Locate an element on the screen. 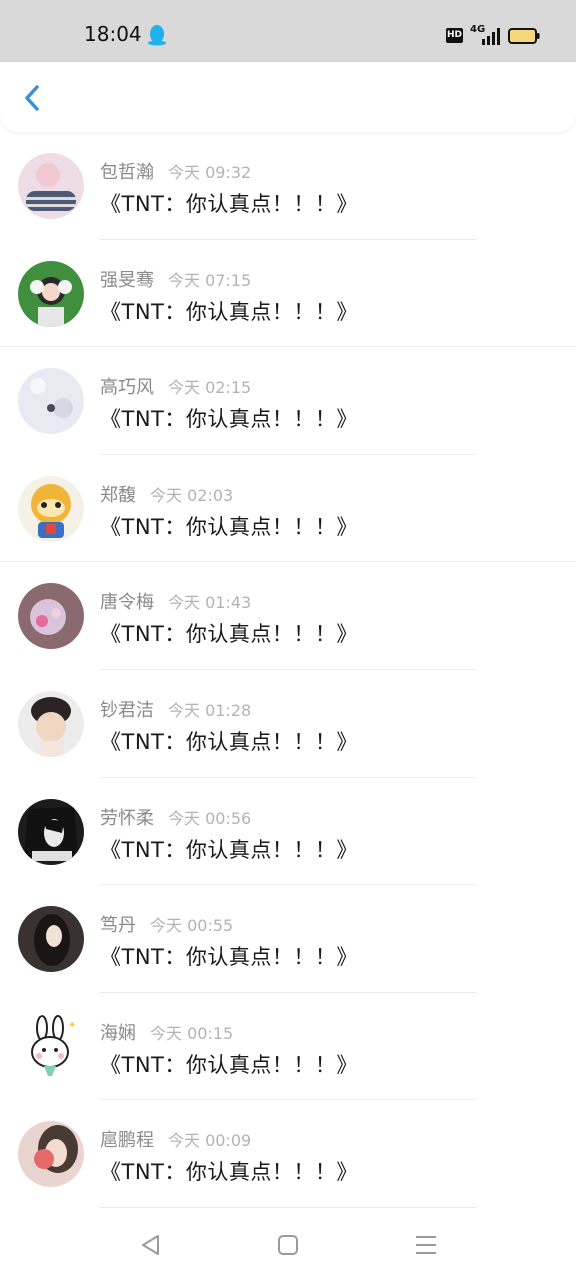 This screenshot has width=576, height=1280. sender-name: 包哲瀚 今天 09:32 is located at coordinates (176, 172).